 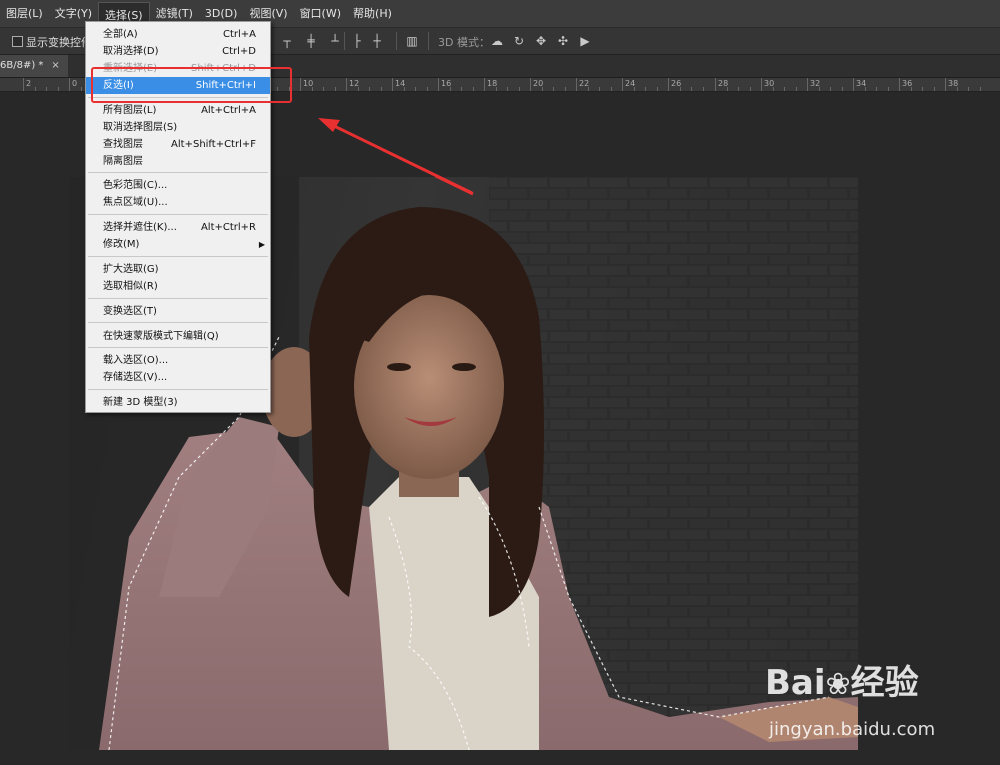 I want to click on menu-item-label: 修改(M), so click(x=121, y=244).